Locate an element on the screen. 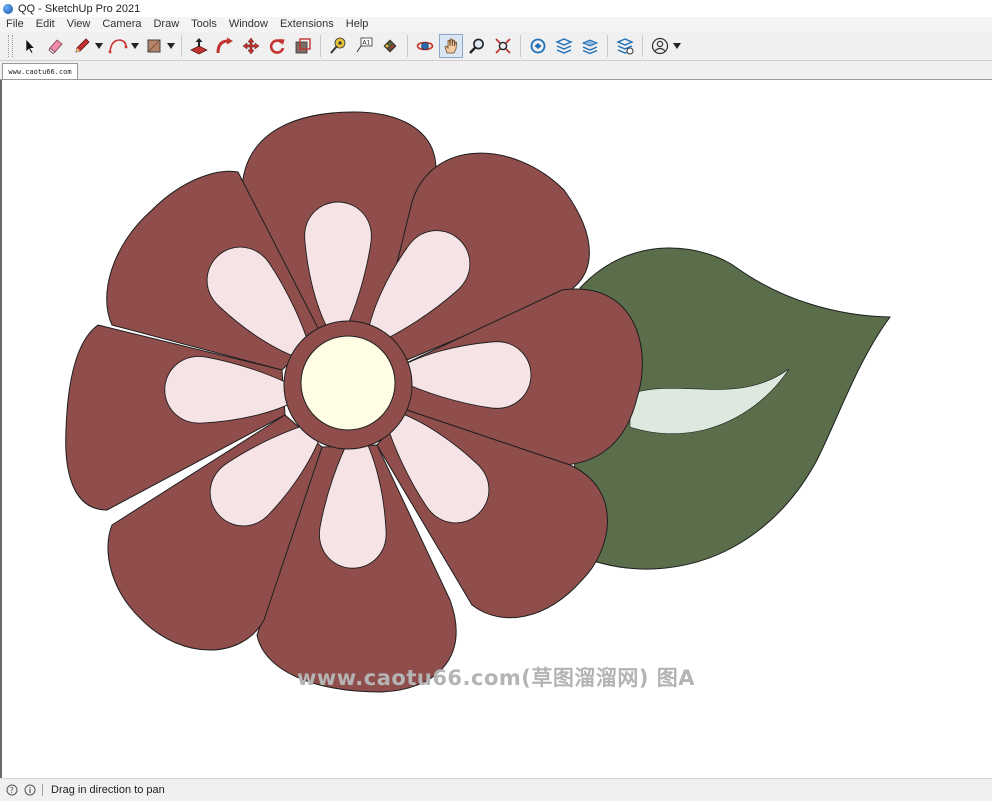 Image resolution: width=992 pixels, height=801 pixels. large-tool-set-toolbar: A1 is located at coordinates (496, 46).